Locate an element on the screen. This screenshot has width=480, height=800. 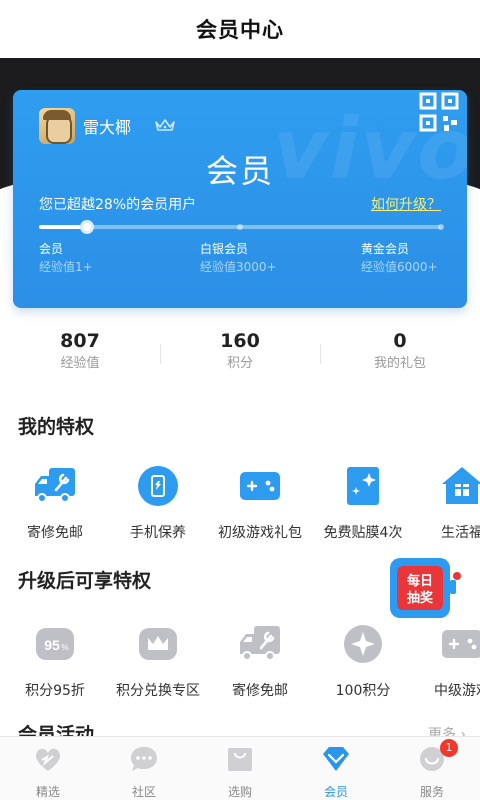
progress-milestone-silver is located at coordinates (240, 227).